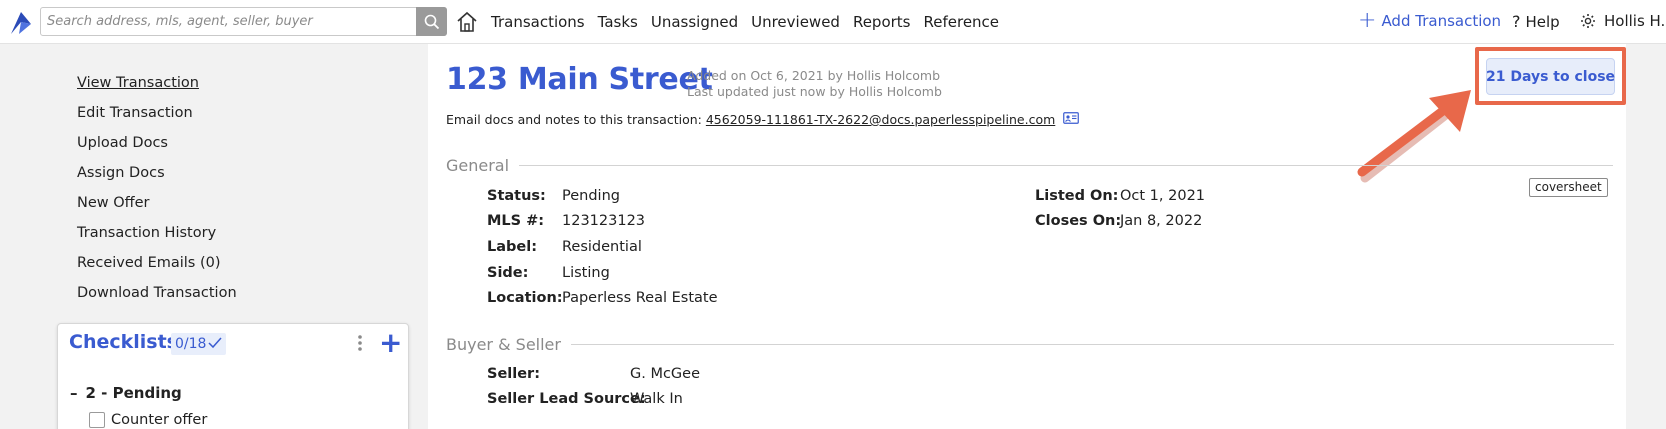  I want to click on field-label: MLS #:, so click(516, 221).